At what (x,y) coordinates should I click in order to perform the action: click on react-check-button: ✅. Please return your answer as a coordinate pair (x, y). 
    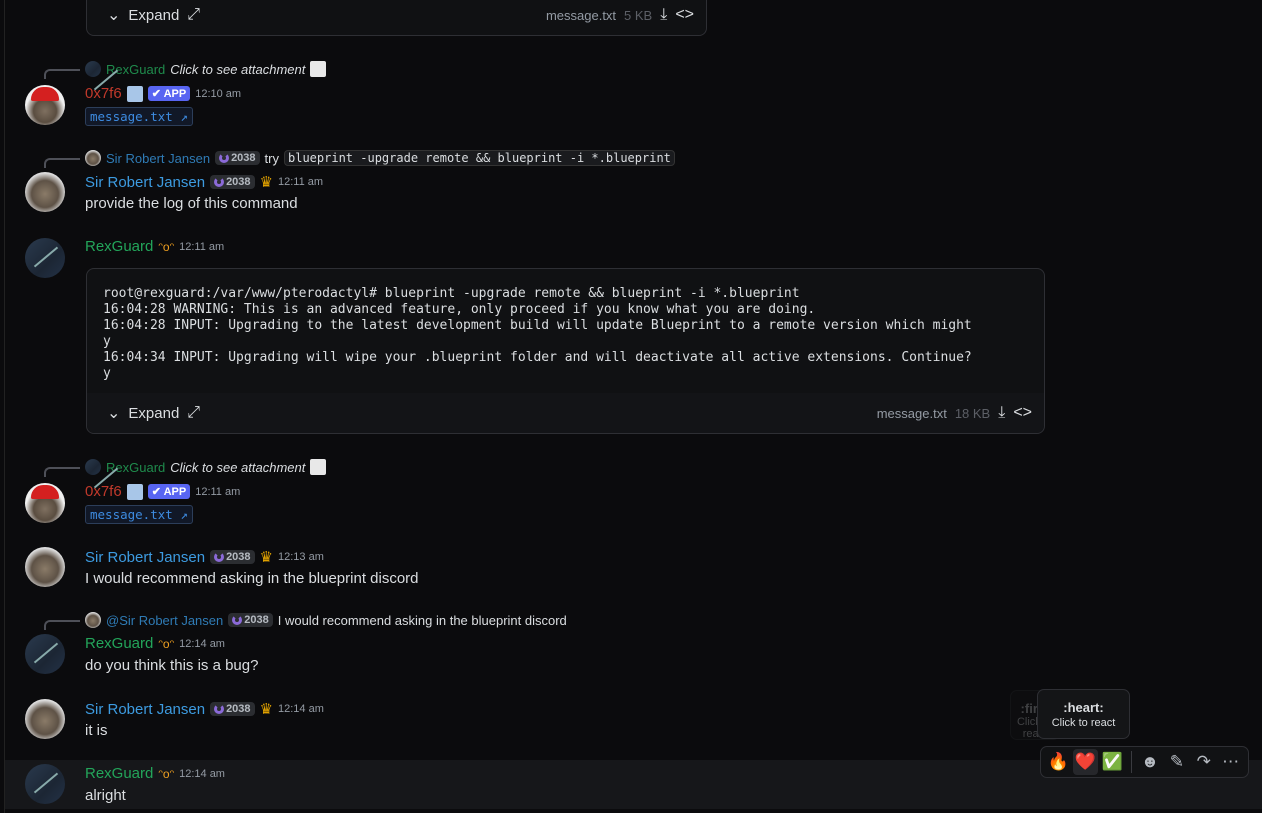
    Looking at the image, I should click on (1112, 762).